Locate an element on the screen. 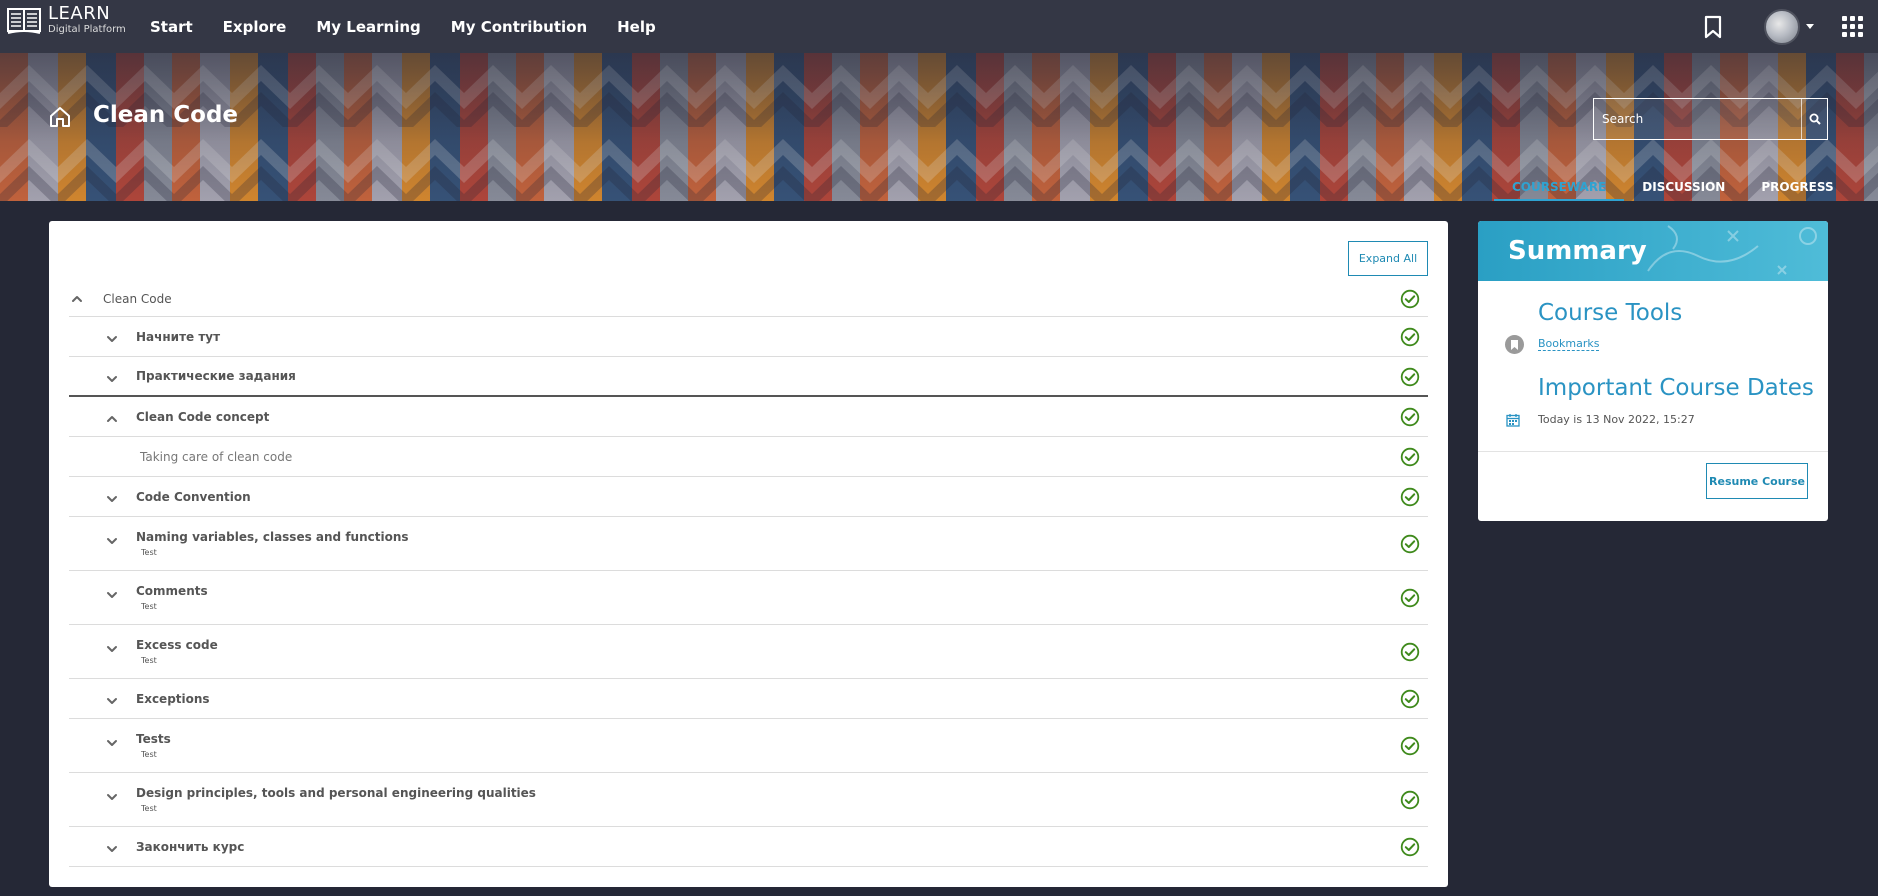 The image size is (1878, 896). course-title: Clean Code is located at coordinates (166, 115).